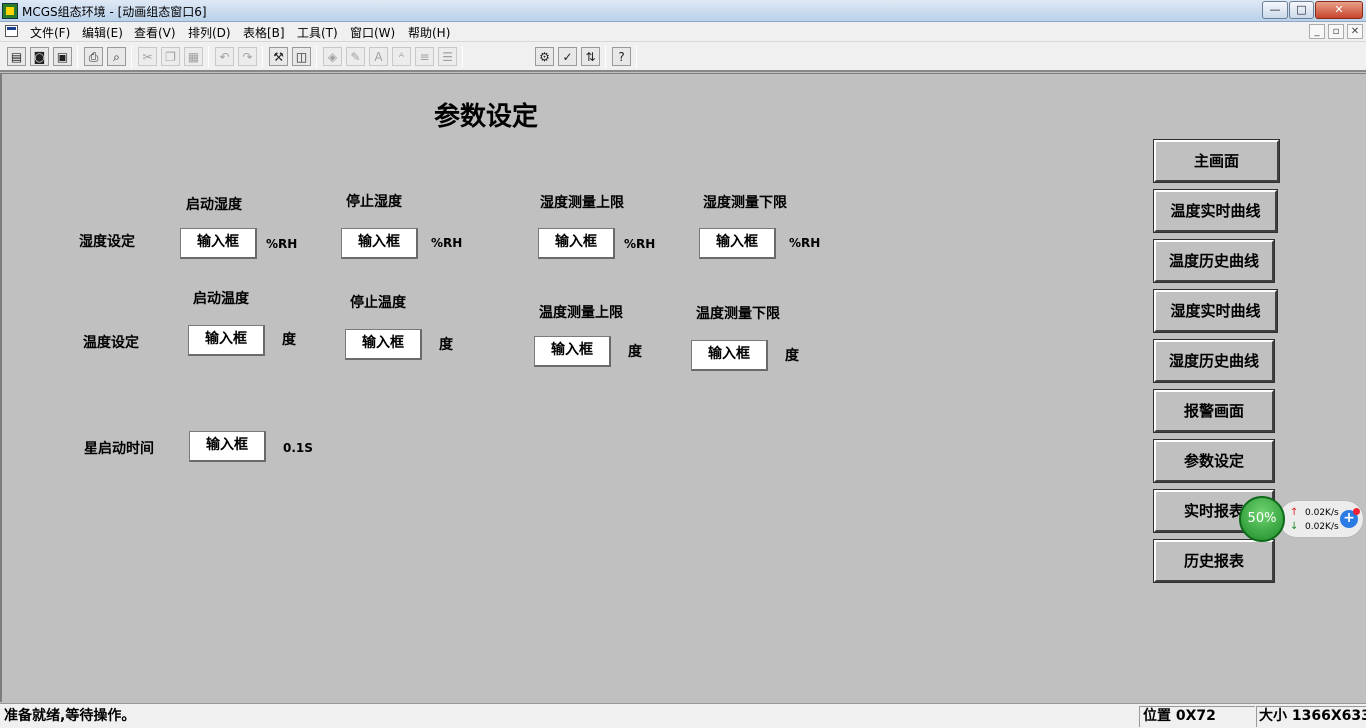 Image resolution: width=1366 pixels, height=728 pixels. I want to click on app-logo-icon, so click(10, 11).